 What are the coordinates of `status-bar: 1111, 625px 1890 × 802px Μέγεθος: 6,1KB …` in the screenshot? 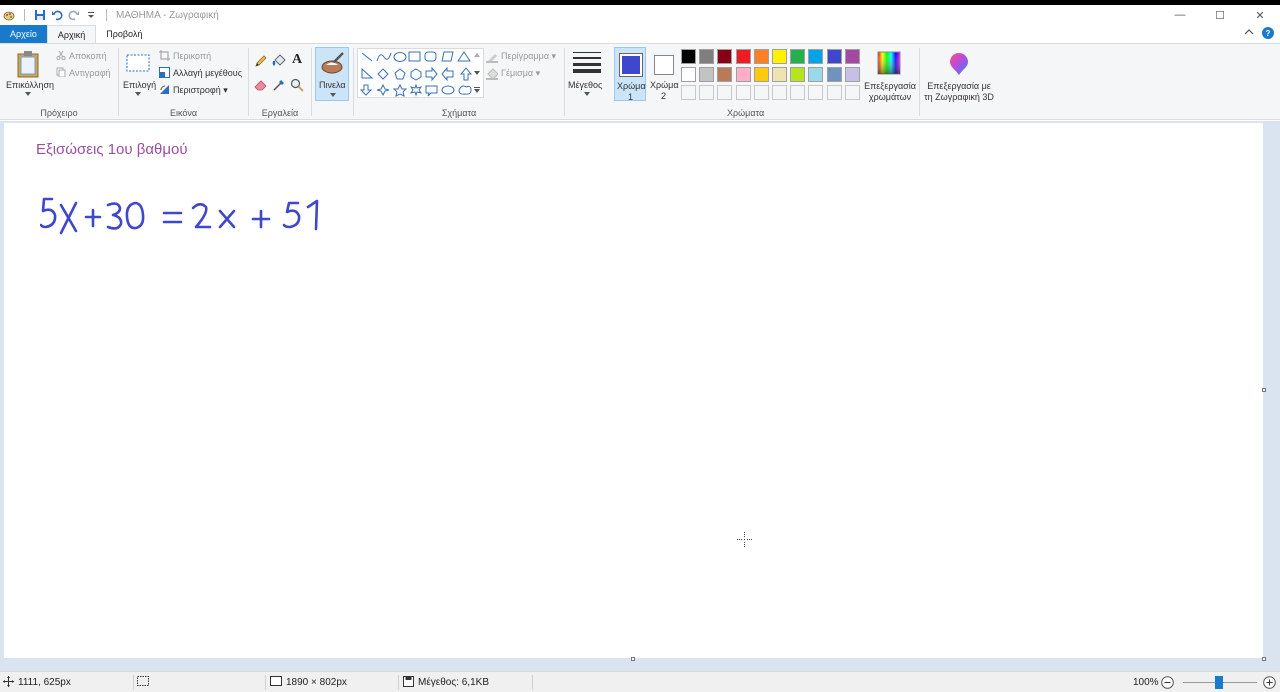 It's located at (640, 681).